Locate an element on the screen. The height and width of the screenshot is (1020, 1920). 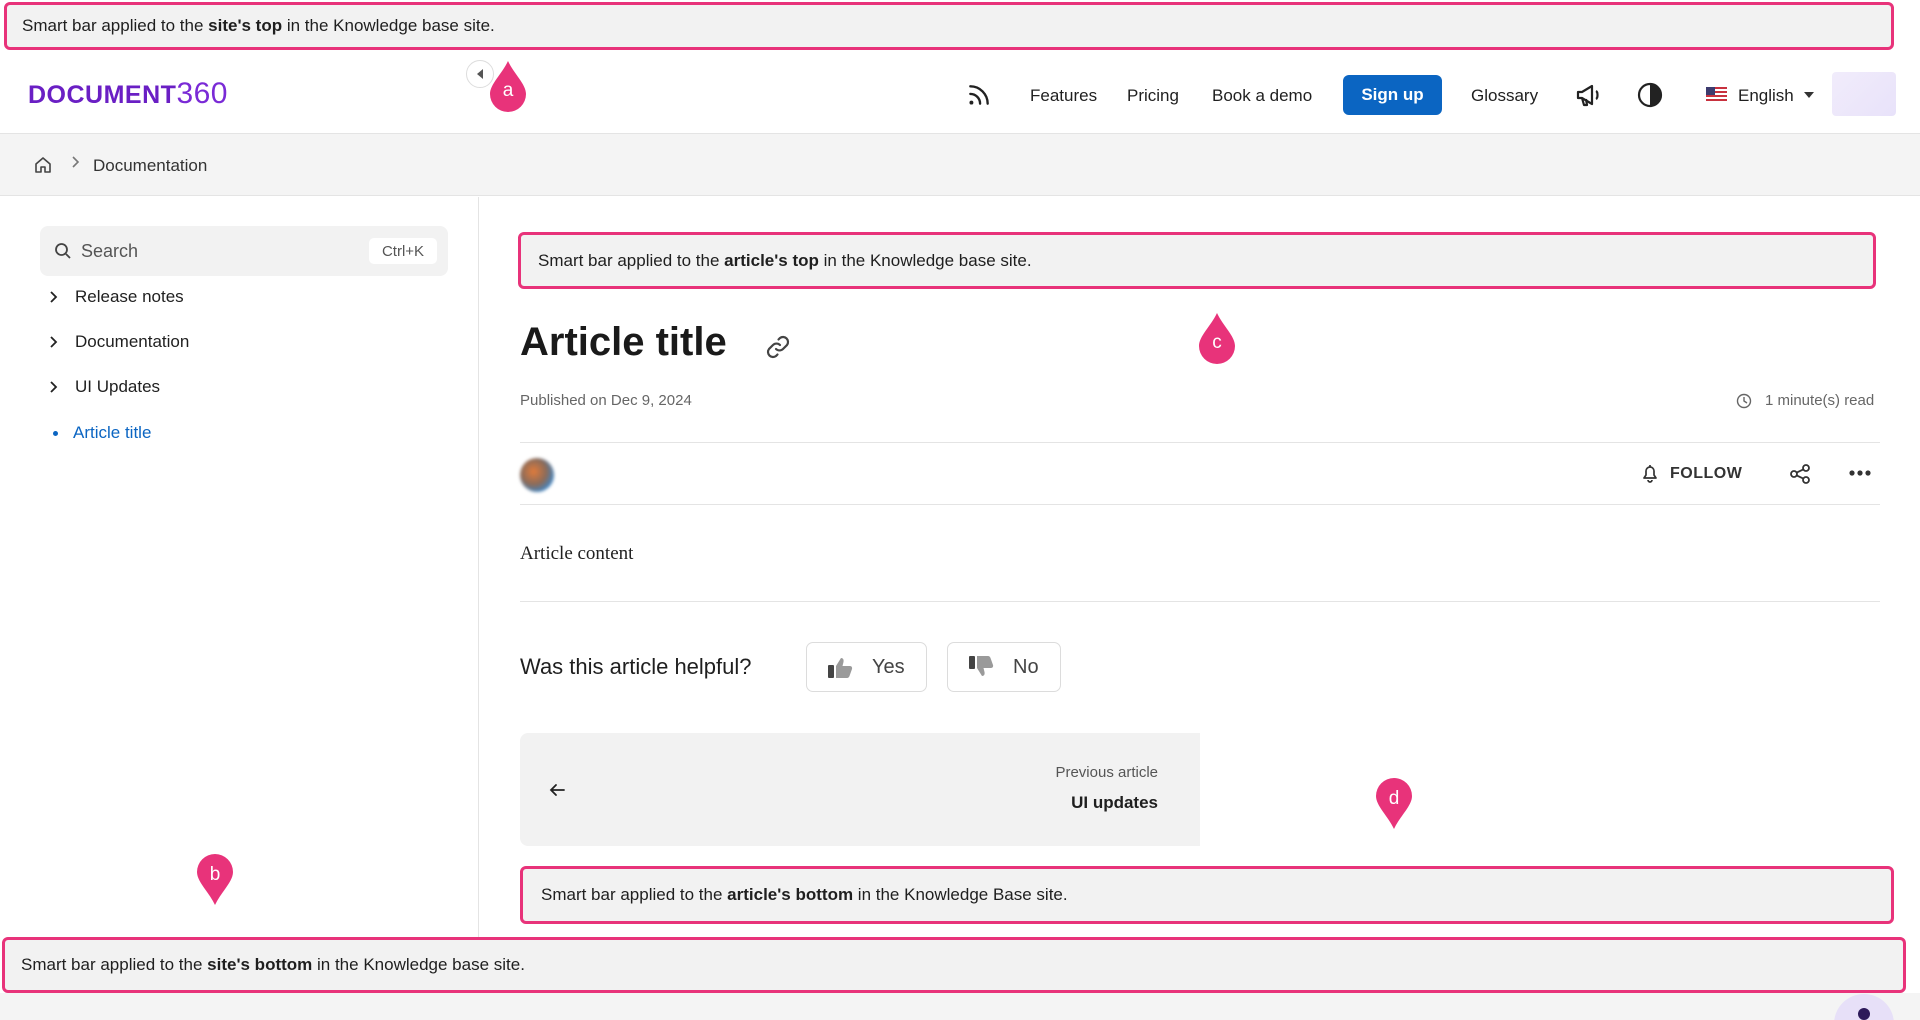
search-placeholder: Search is located at coordinates (110, 251).